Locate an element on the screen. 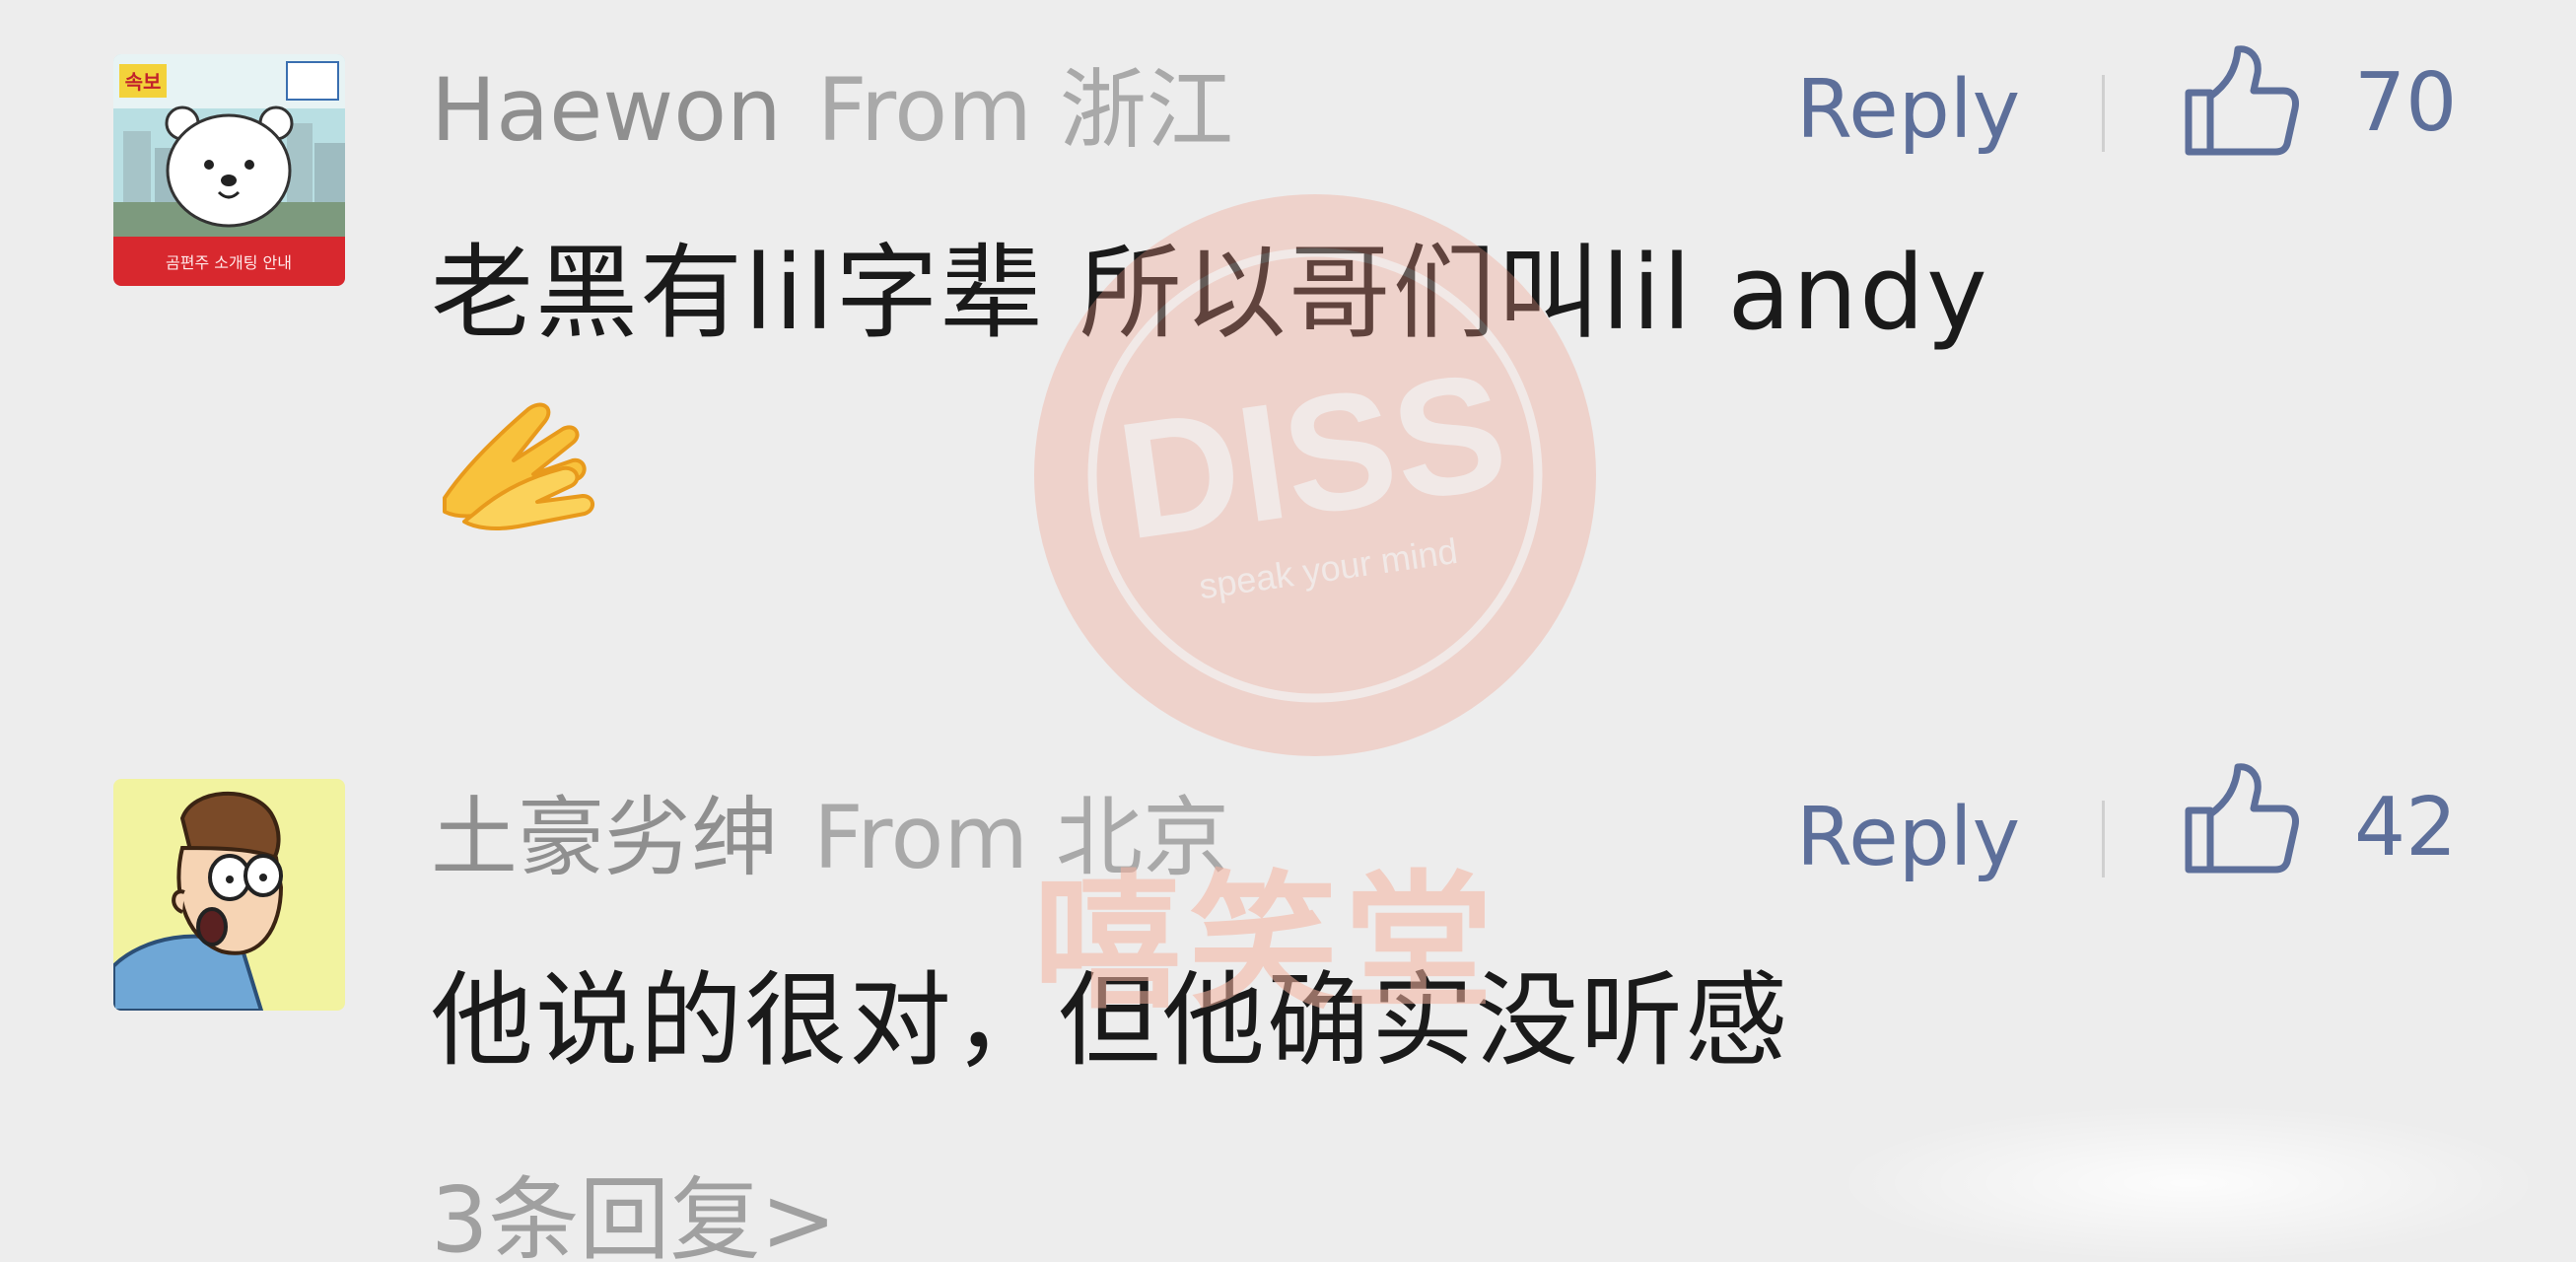 The image size is (2576, 1262). like-count: 42 is located at coordinates (2406, 828).